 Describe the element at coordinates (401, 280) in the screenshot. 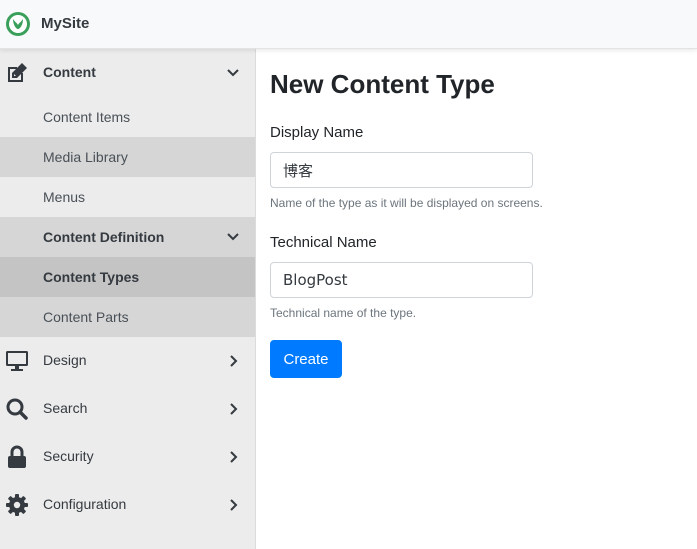

I see `technical-name-input` at that location.